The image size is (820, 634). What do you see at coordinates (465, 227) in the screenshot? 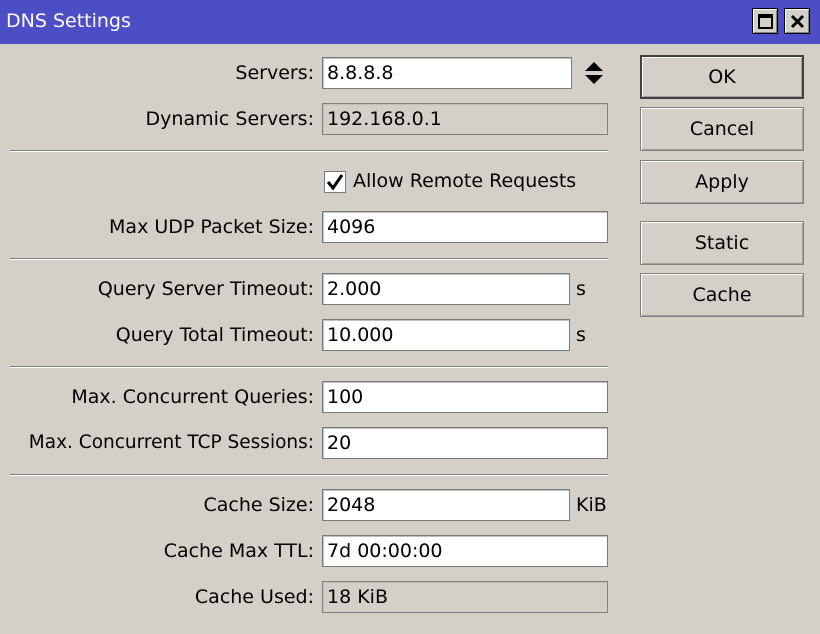
I see `max-udp-input: 4096` at bounding box center [465, 227].